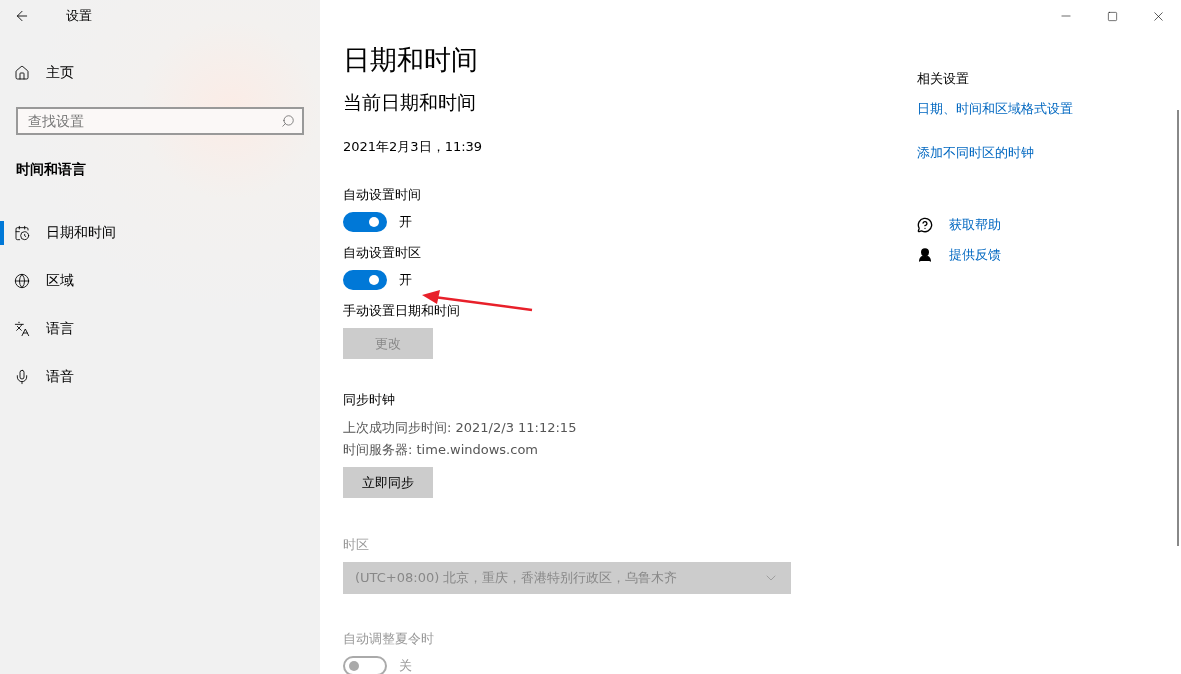 Image resolution: width=1181 pixels, height=674 pixels. I want to click on maximize-icon, so click(1112, 16).